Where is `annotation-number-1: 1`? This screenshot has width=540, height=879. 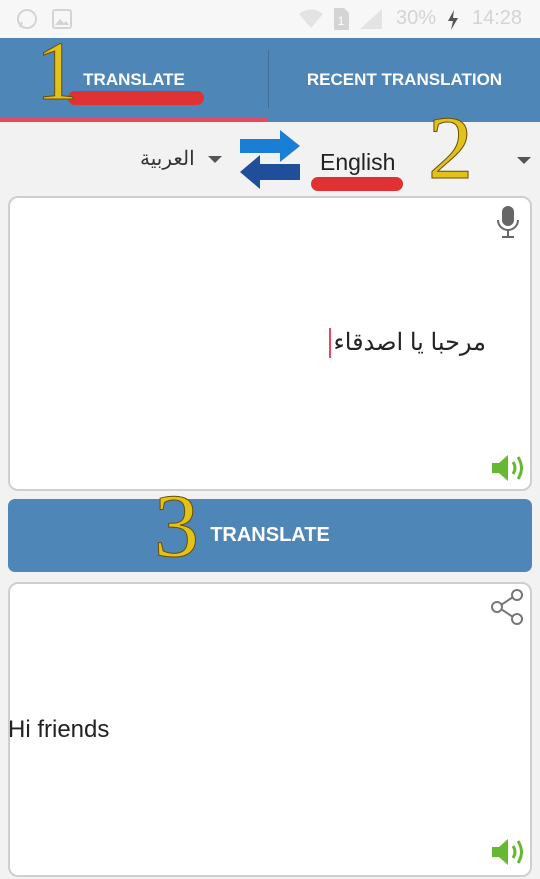
annotation-number-1: 1 is located at coordinates (57, 71).